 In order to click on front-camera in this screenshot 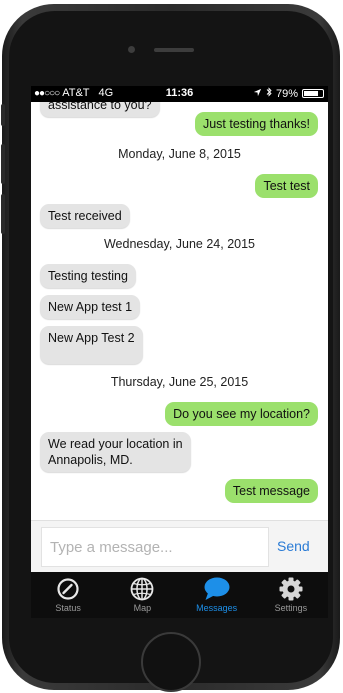, I will do `click(131, 49)`.